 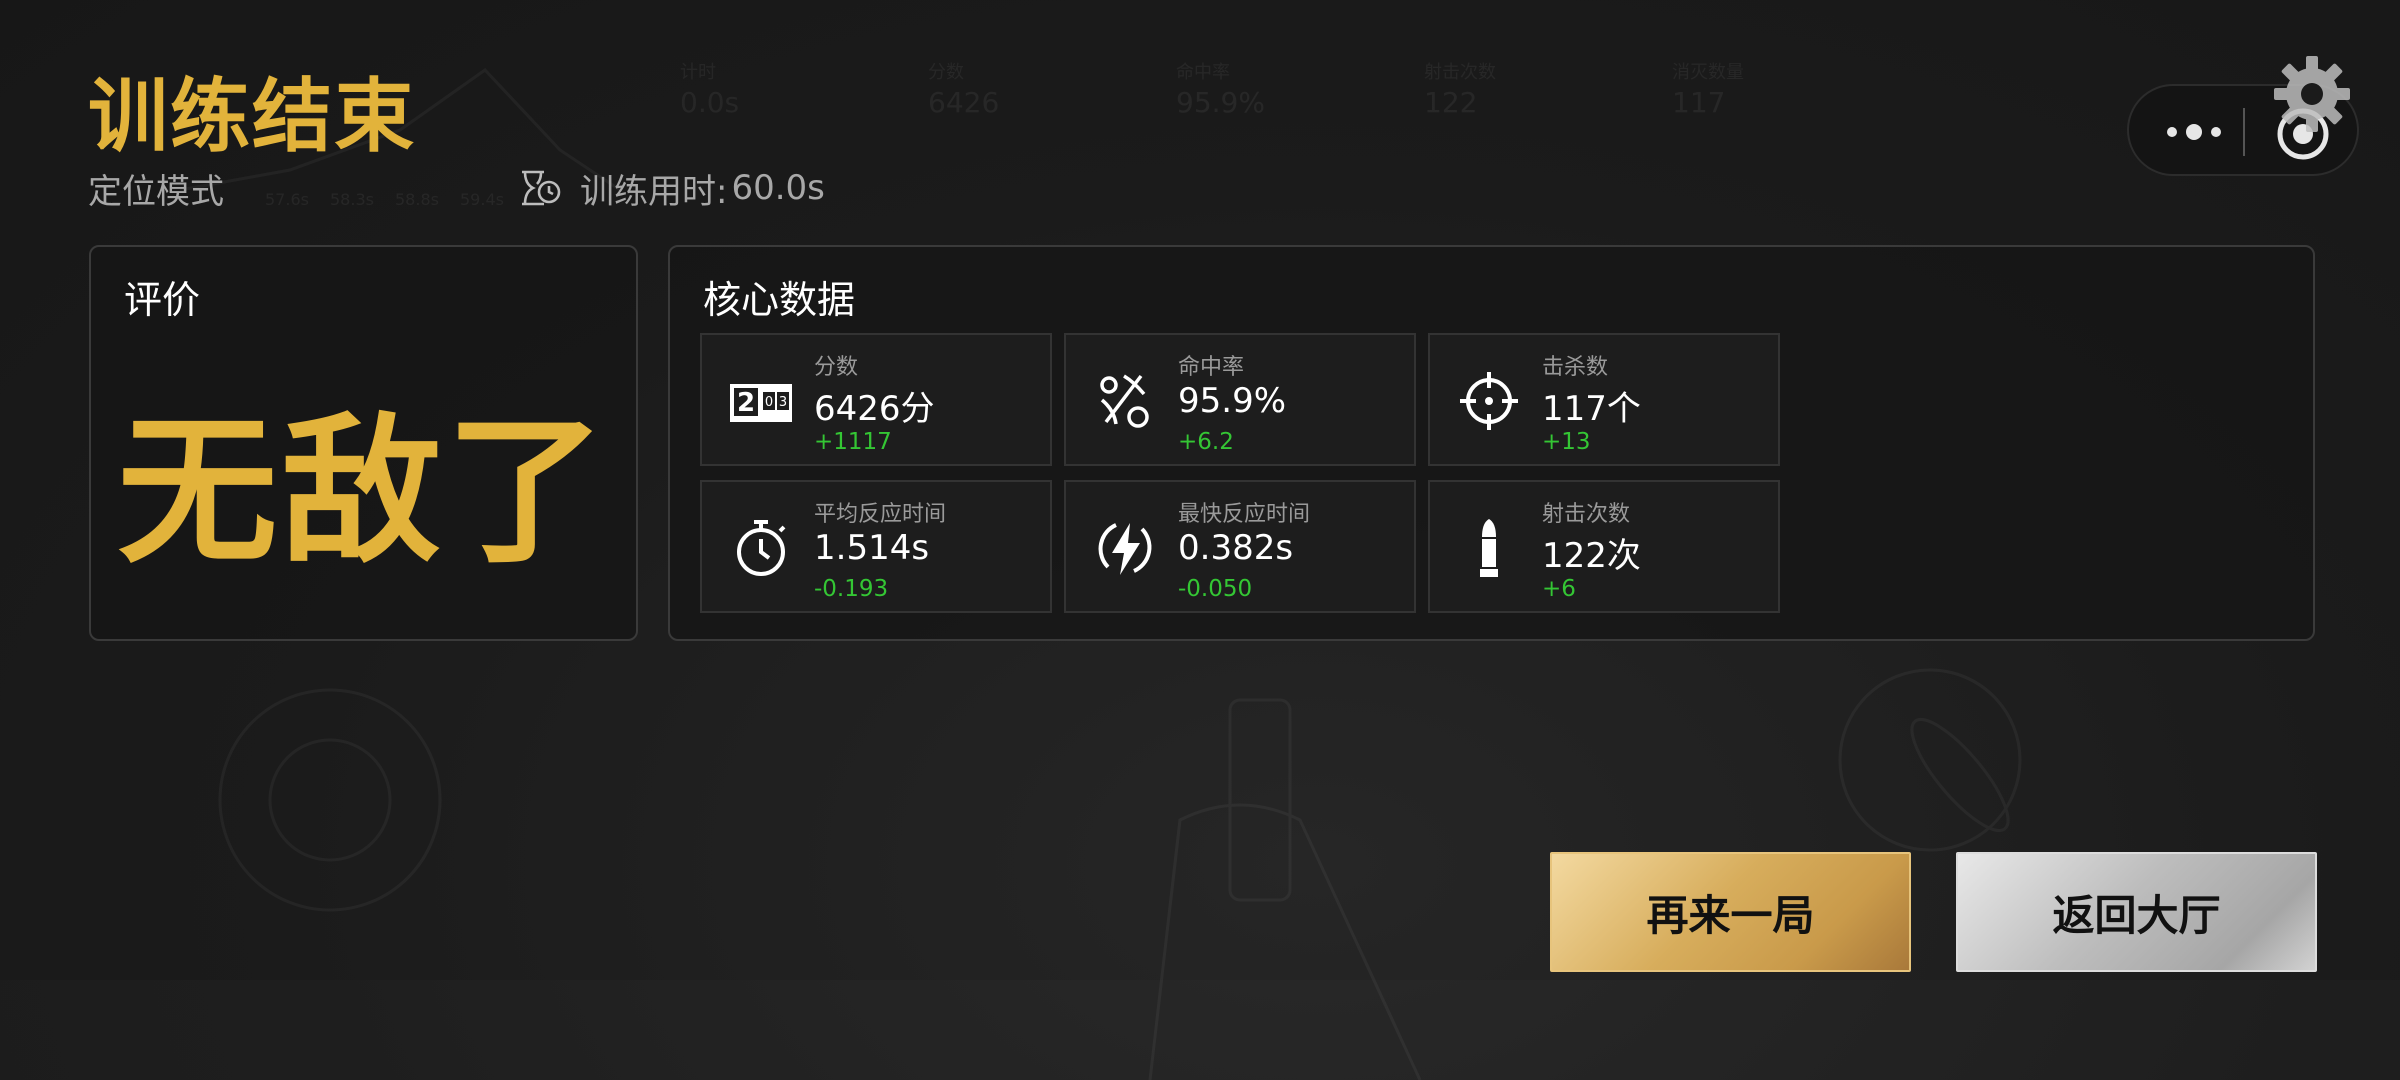 What do you see at coordinates (851, 589) in the screenshot?
I see `stat-delta: -0.193` at bounding box center [851, 589].